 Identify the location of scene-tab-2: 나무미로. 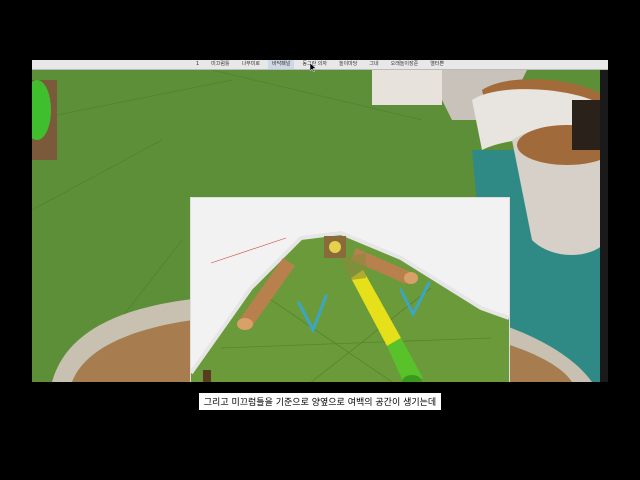
(251, 64).